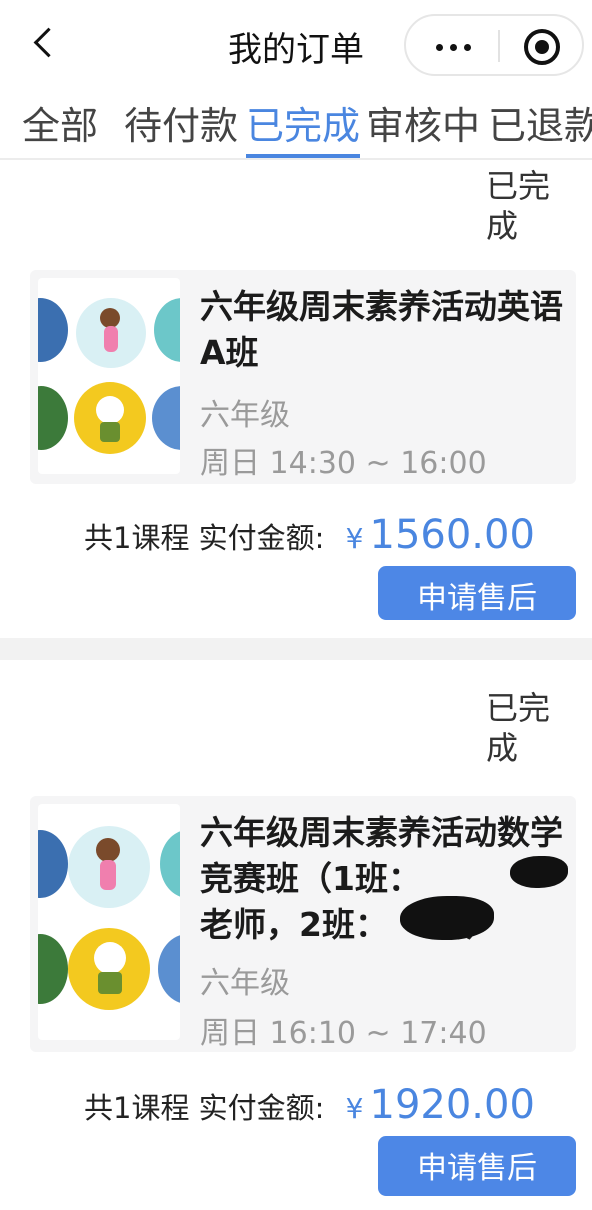 The image size is (592, 1210). Describe the element at coordinates (303, 126) in the screenshot. I see `tab-completed: 已完成` at that location.